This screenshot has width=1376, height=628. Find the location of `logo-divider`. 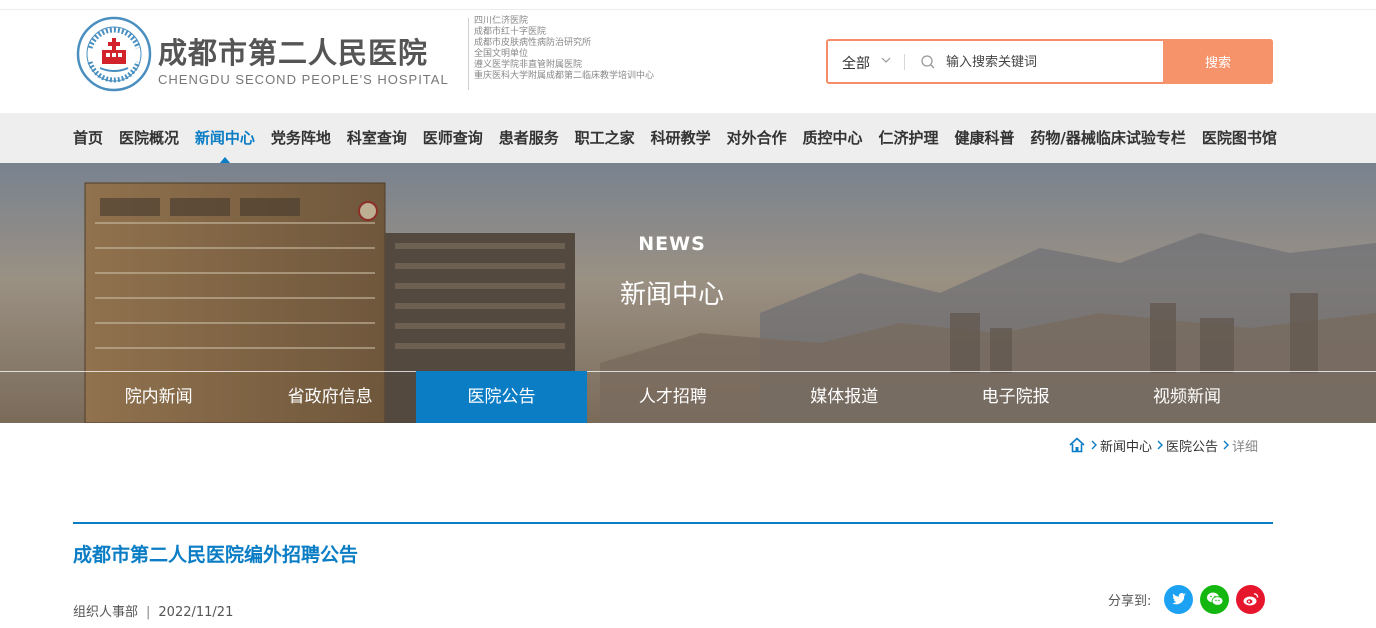

logo-divider is located at coordinates (468, 54).